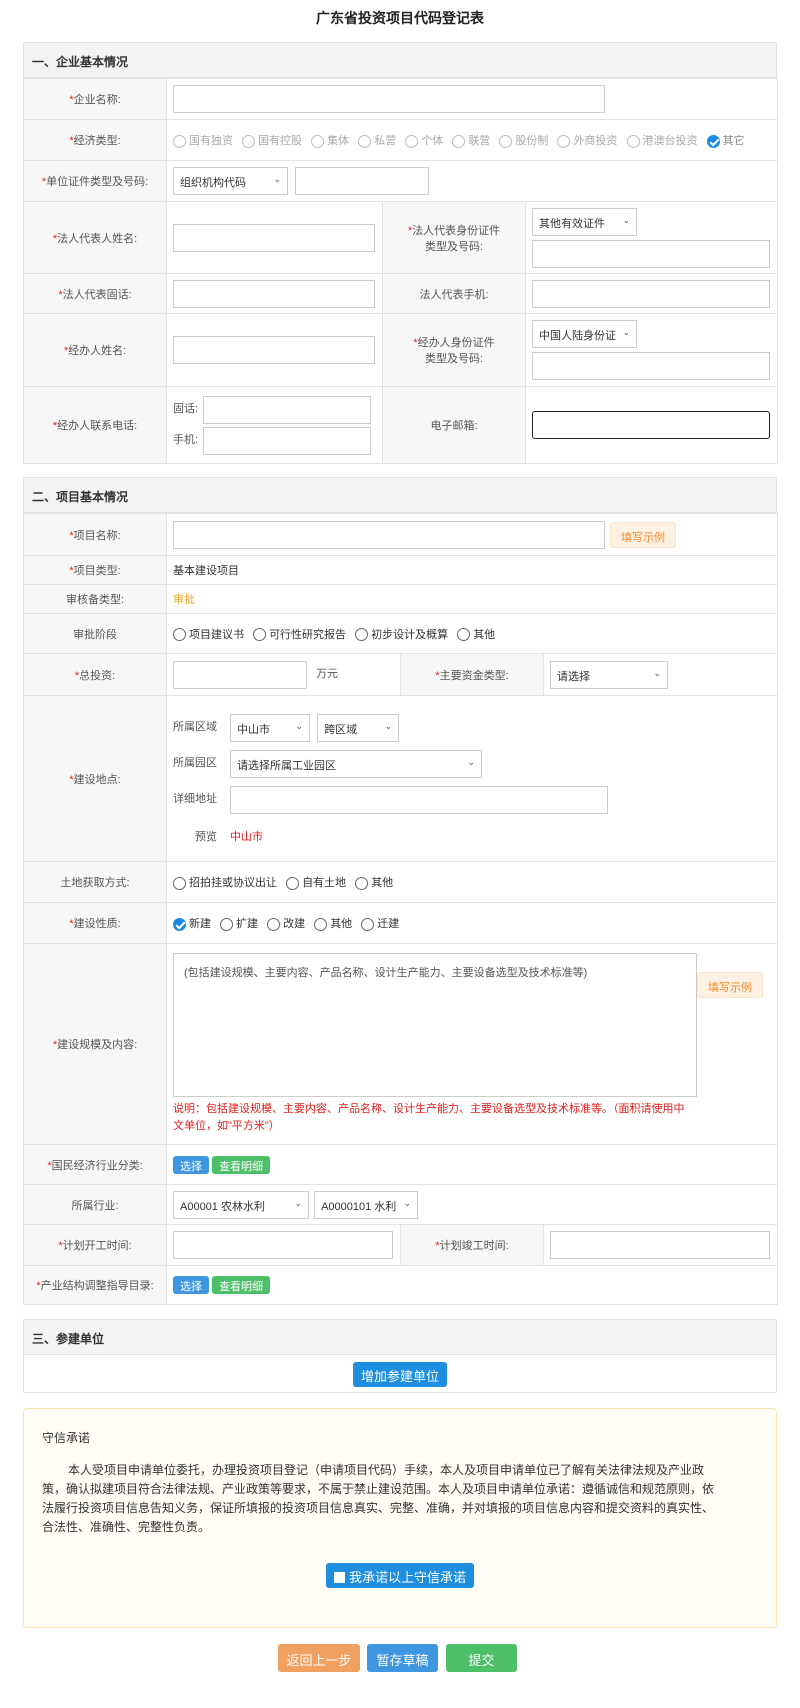 This screenshot has height=1708, width=800. Describe the element at coordinates (95, 534) in the screenshot. I see `project-name-label: *项目名称:` at that location.